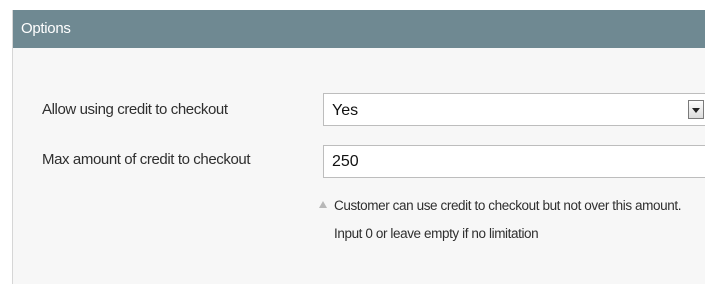 This screenshot has height=284, width=705. I want to click on triangle-up-icon, so click(323, 204).